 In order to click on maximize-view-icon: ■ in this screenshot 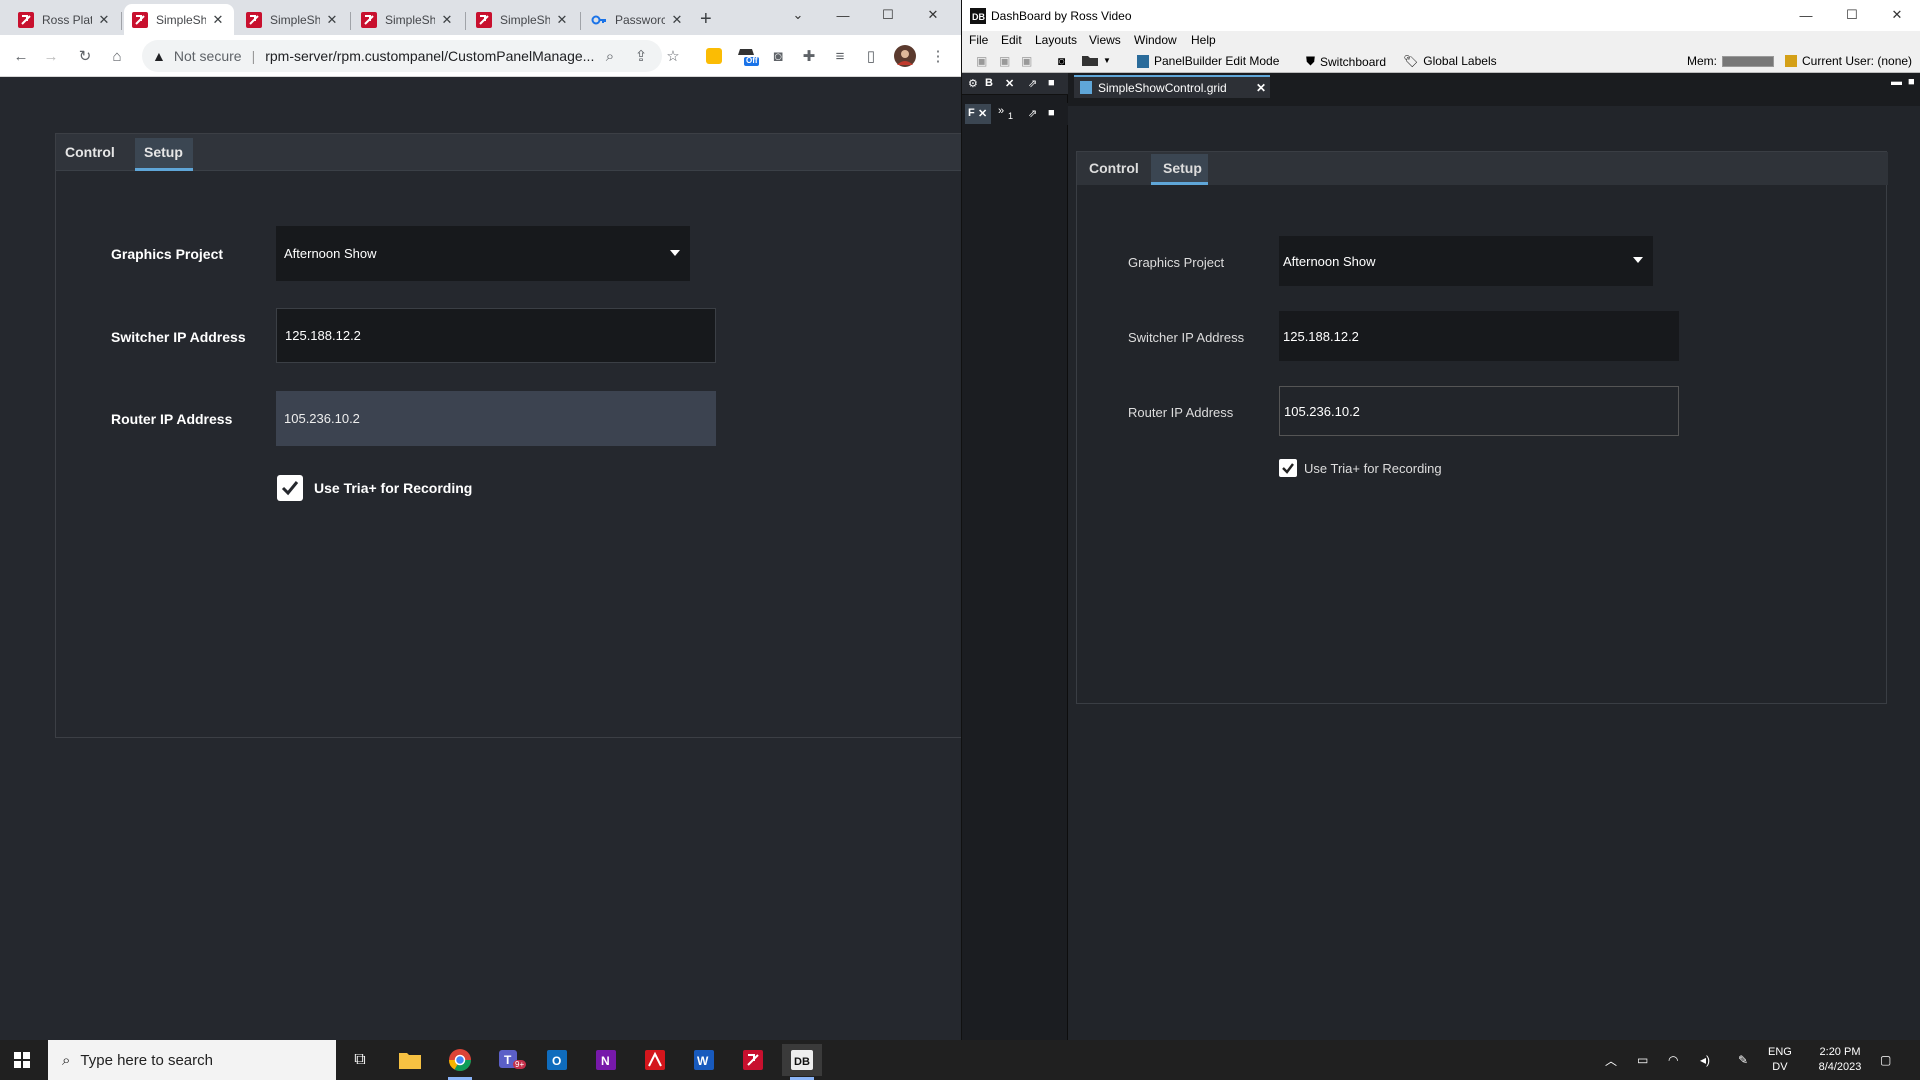, I will do `click(1051, 83)`.